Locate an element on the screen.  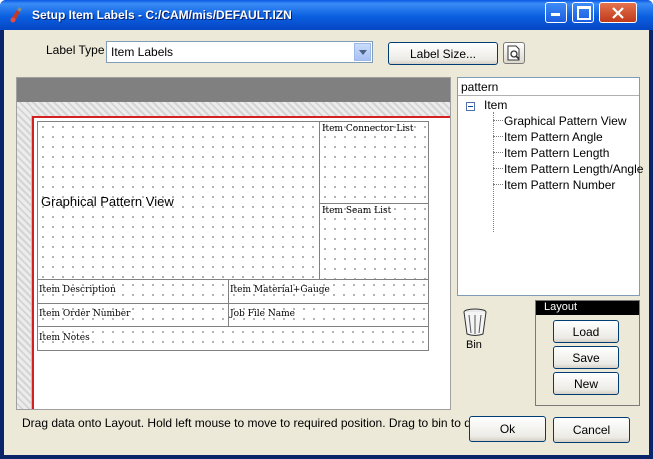
print-preview-icon is located at coordinates (513, 53).